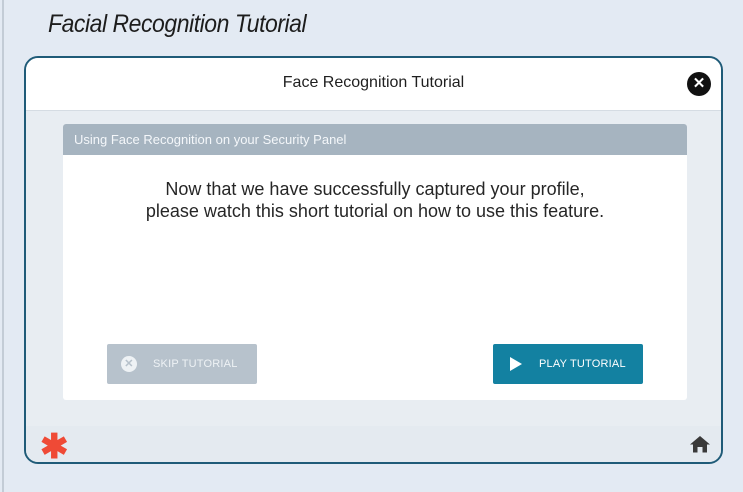  I want to click on home-icon, so click(700, 444).